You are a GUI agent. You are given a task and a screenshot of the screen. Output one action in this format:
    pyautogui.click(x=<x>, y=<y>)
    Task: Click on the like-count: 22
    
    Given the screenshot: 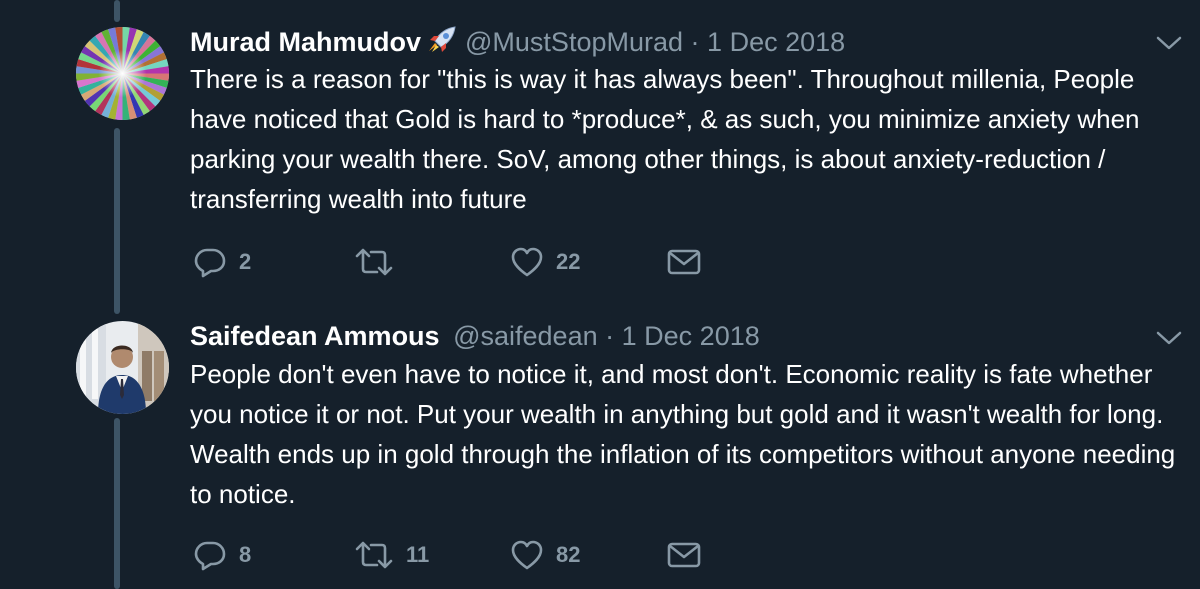 What is the action you would take?
    pyautogui.click(x=568, y=261)
    